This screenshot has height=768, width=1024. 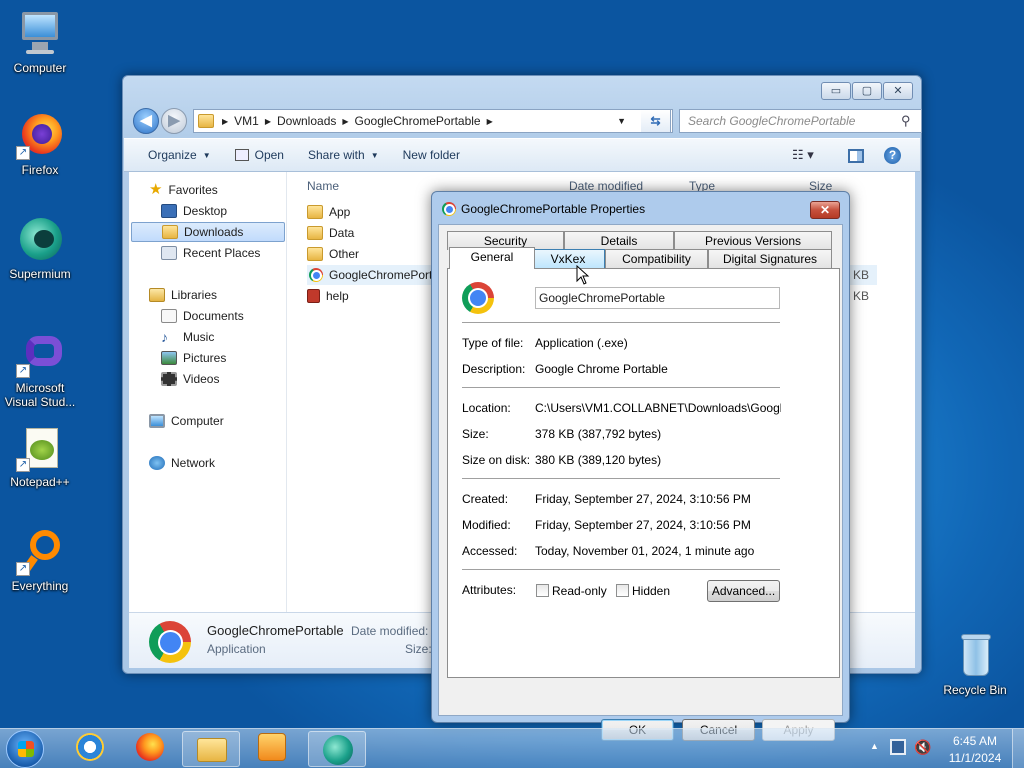 I want to click on taskbar-explorer-icon, so click(x=212, y=750).